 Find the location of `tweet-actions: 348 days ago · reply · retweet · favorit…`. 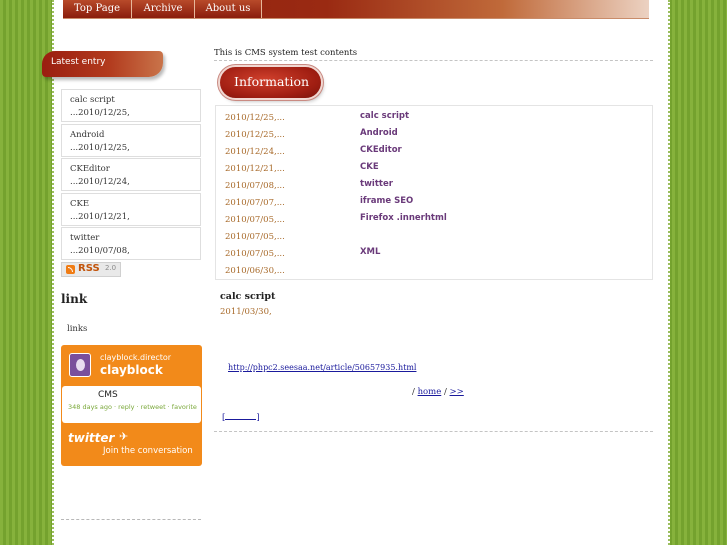

tweet-actions: 348 days ago · reply · retweet · favorit… is located at coordinates (133, 407).